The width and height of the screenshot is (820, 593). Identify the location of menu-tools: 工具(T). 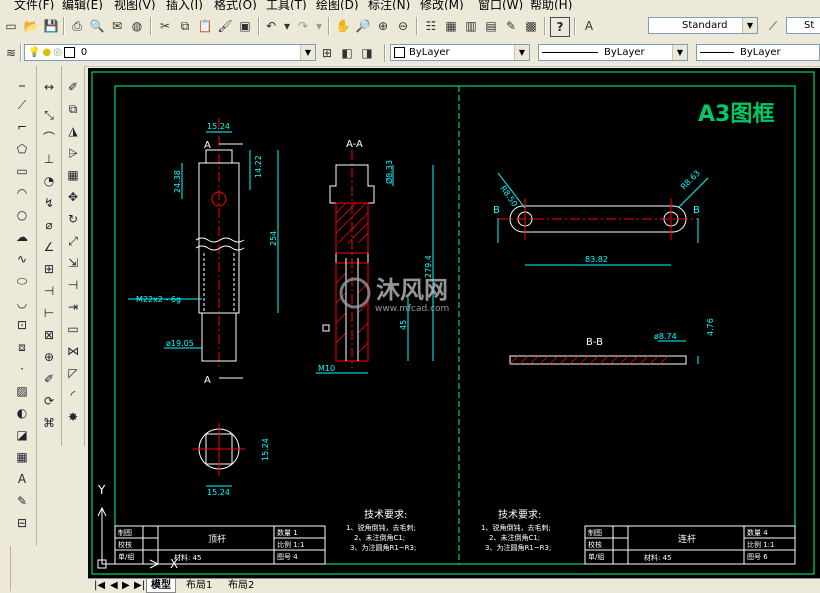
(286, 5).